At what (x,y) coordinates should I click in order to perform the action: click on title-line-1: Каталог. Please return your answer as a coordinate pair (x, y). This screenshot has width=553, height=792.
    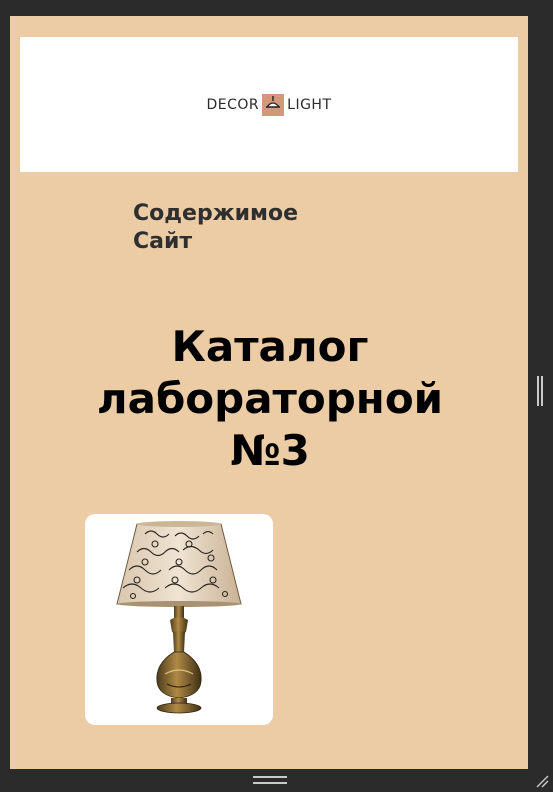
    Looking at the image, I should click on (270, 346).